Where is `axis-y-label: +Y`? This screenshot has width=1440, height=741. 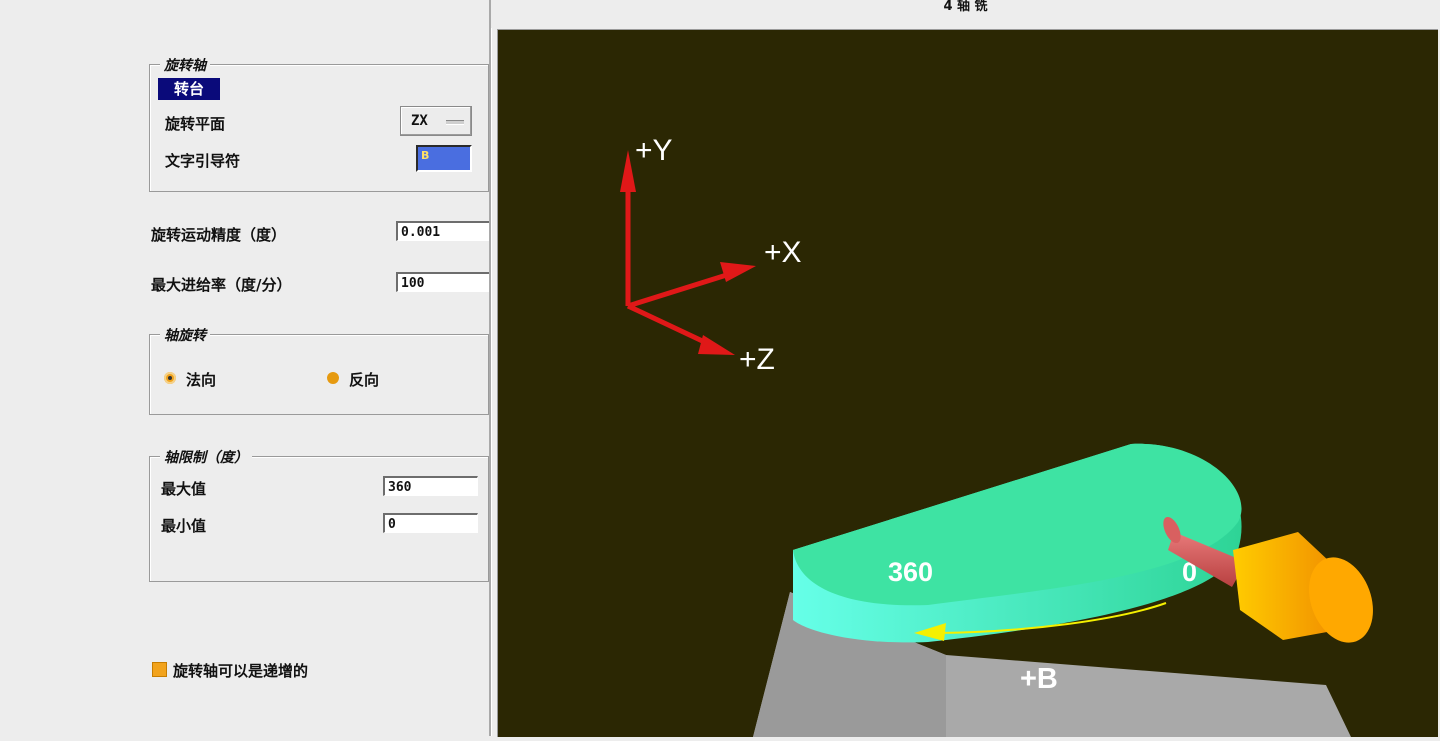 axis-y-label: +Y is located at coordinates (654, 150).